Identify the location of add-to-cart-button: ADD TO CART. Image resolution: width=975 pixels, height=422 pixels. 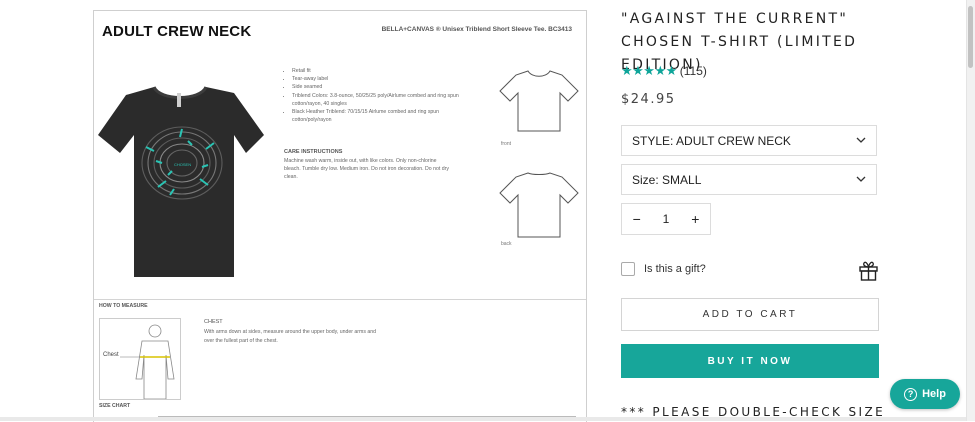
(750, 314).